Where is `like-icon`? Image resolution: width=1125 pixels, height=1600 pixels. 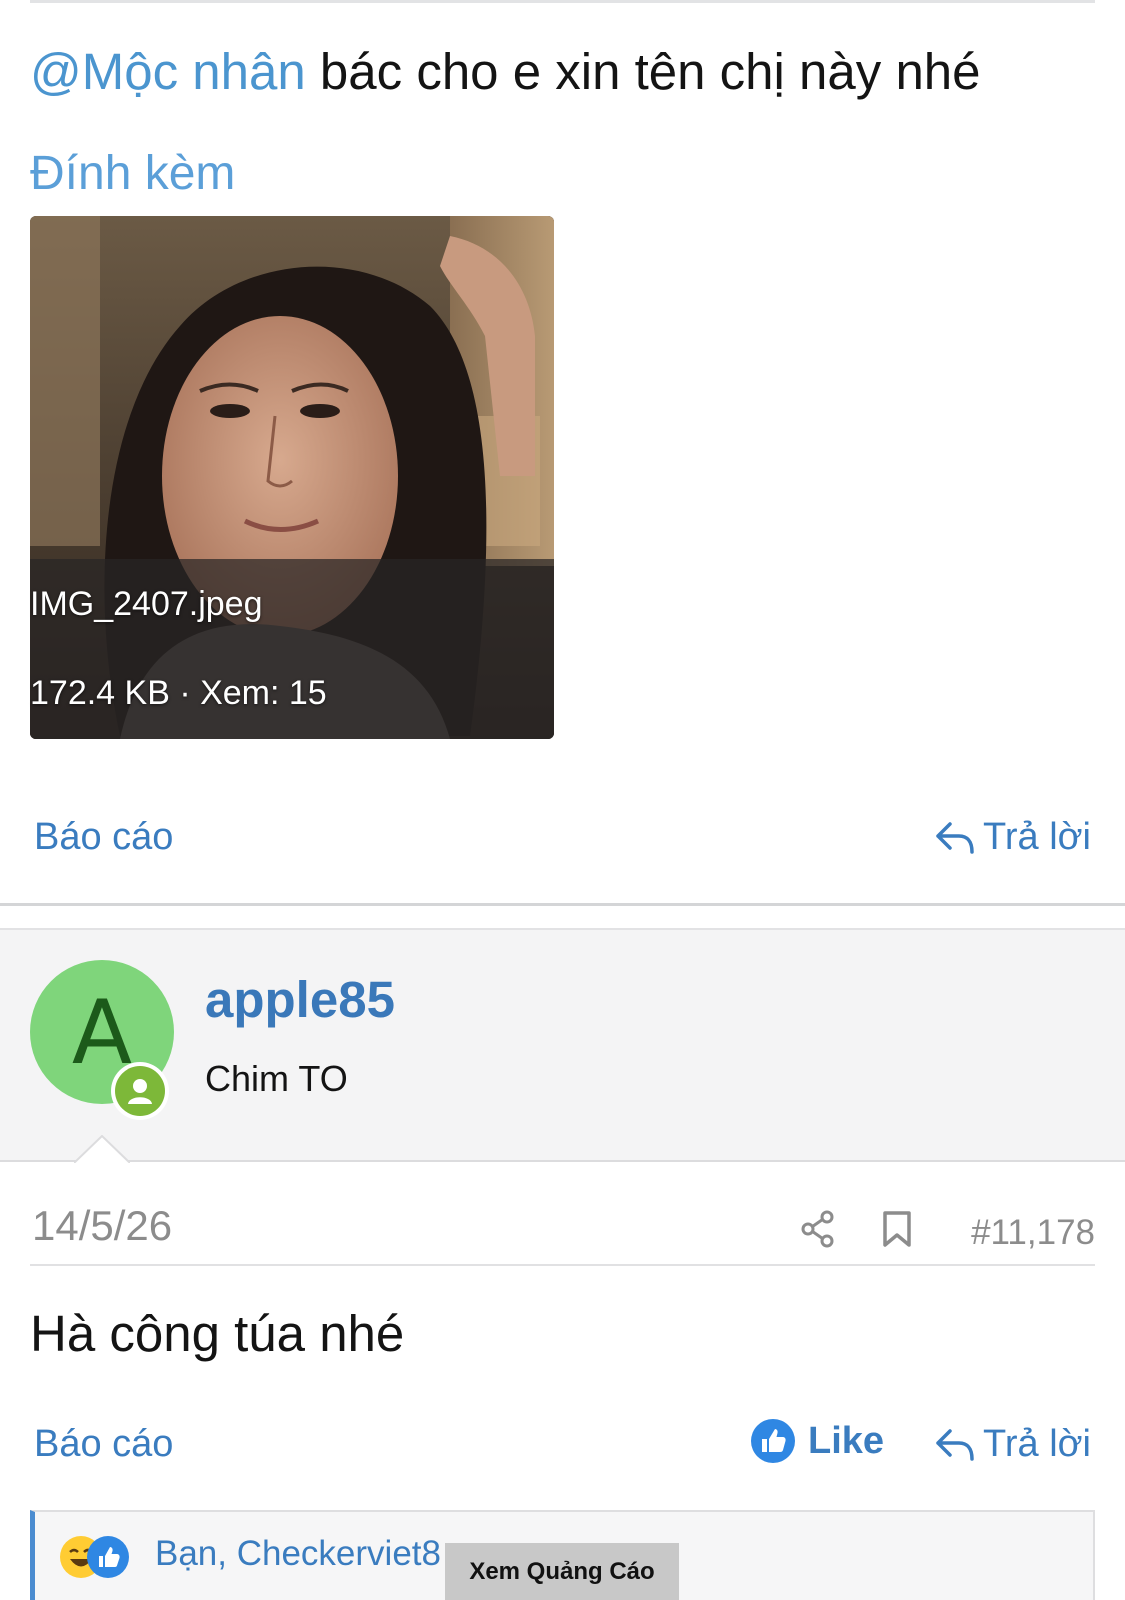 like-icon is located at coordinates (773, 1441).